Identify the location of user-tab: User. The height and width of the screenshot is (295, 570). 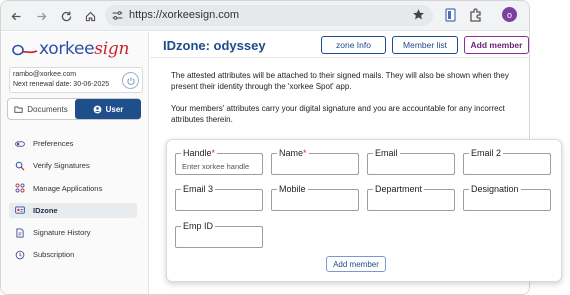
(108, 109).